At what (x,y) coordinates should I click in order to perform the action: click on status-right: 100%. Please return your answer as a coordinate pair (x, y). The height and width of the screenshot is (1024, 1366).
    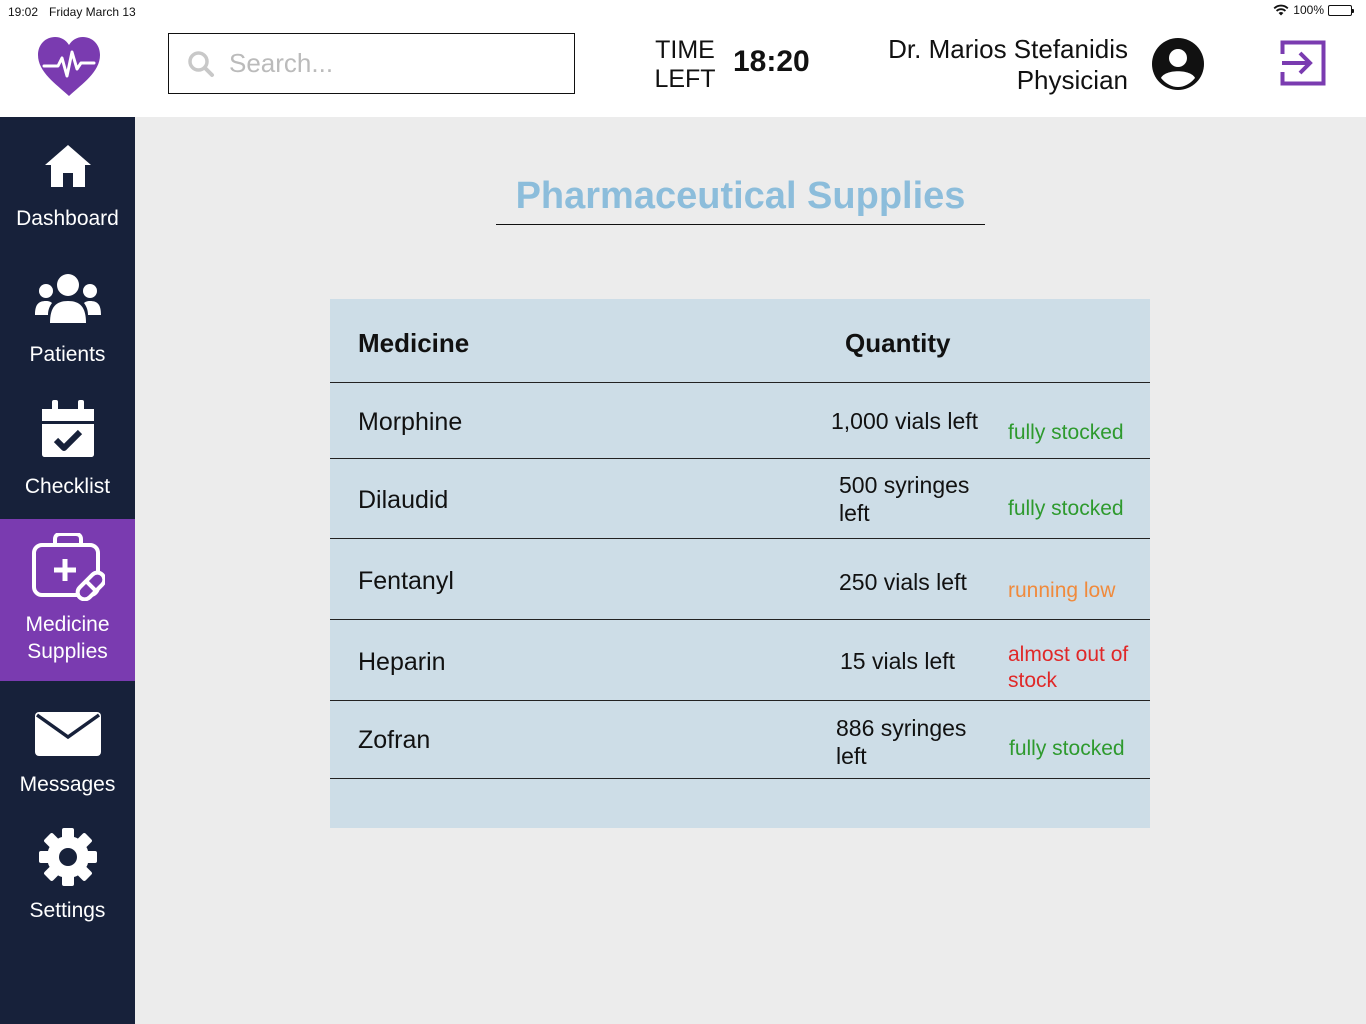
    Looking at the image, I should click on (1313, 10).